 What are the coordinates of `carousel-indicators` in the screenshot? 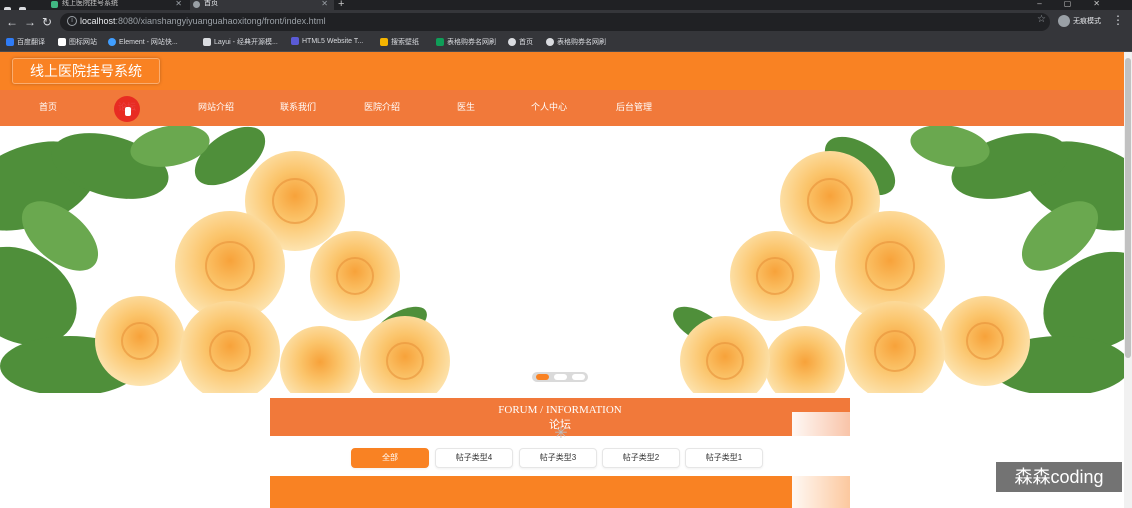 It's located at (560, 377).